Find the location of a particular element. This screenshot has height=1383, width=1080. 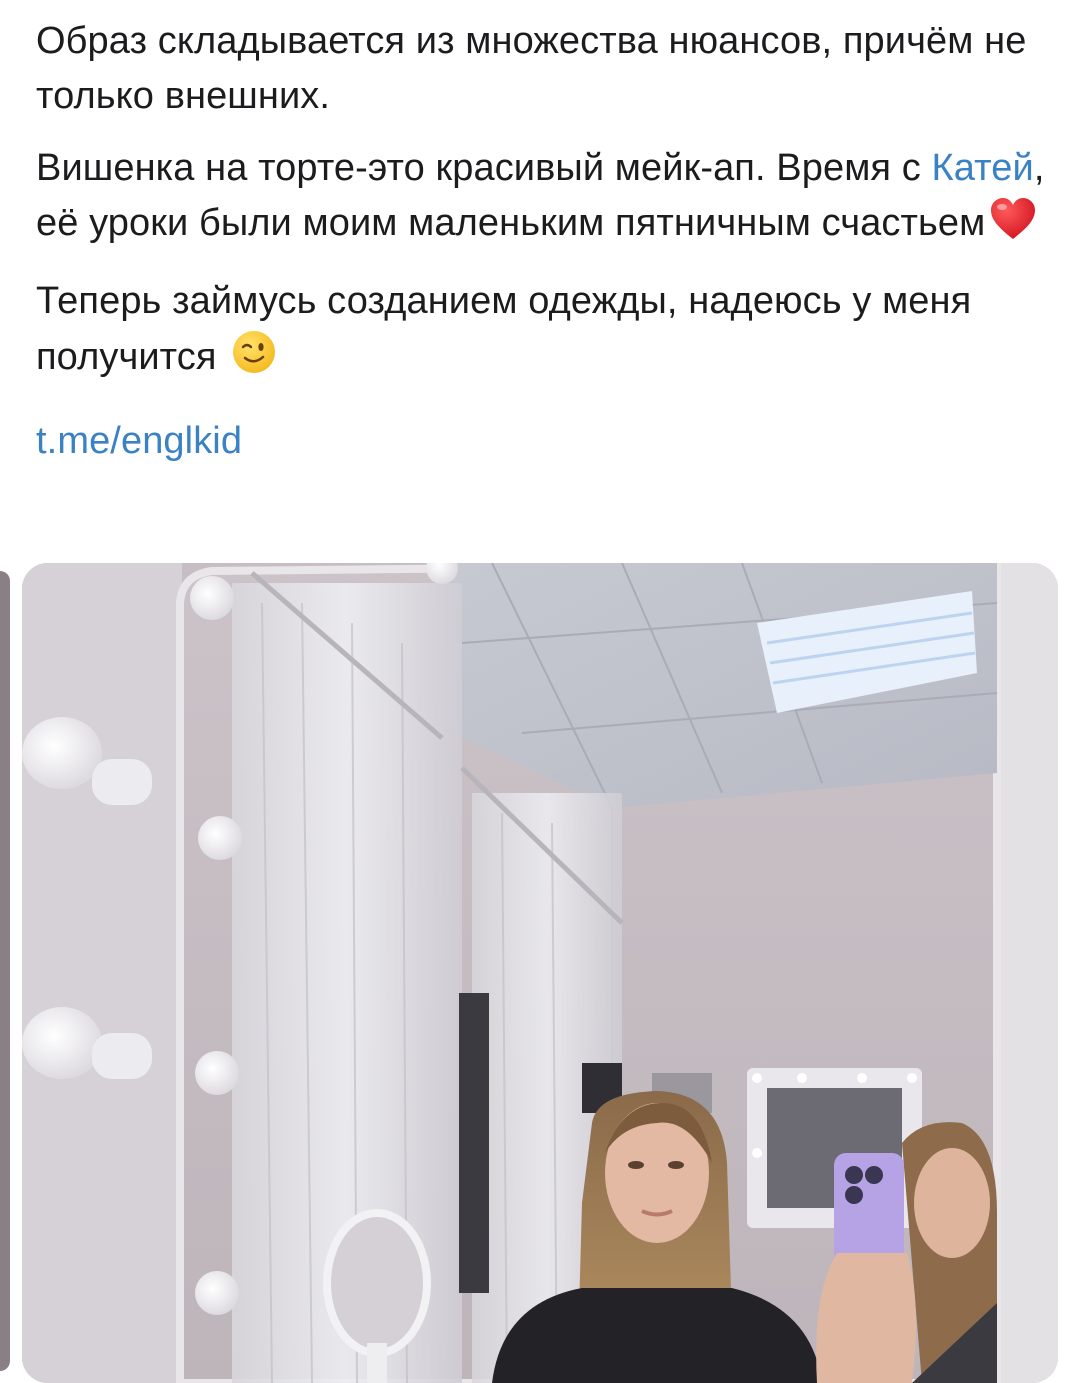

red-heart-emoji-icon is located at coordinates (1013, 227).